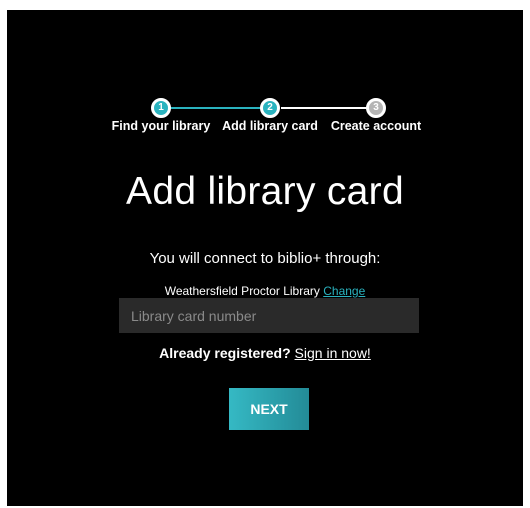 This screenshot has width=530, height=508. Describe the element at coordinates (225, 353) in the screenshot. I see `already-registered-text: Already registered?` at that location.